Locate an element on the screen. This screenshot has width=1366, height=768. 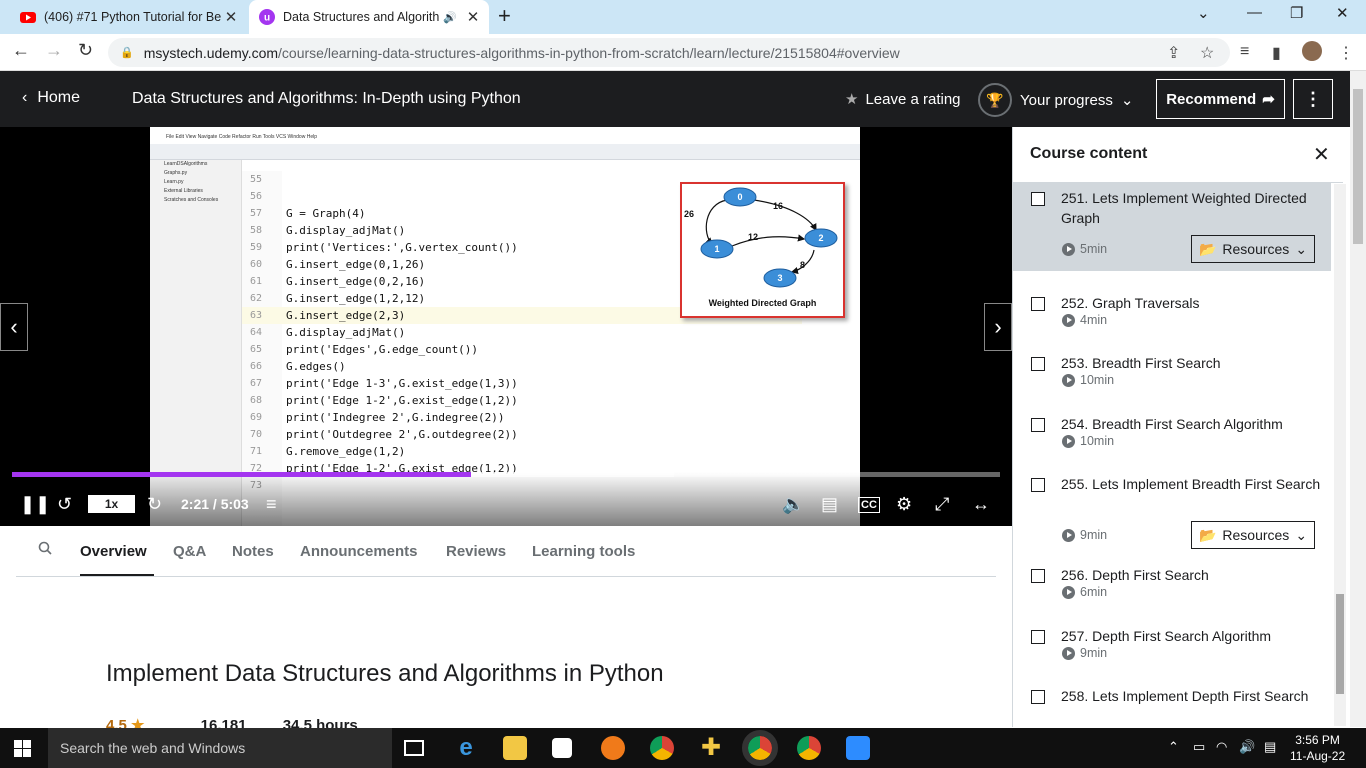
side-panel-icon: ▮ is located at coordinates (1276, 53).